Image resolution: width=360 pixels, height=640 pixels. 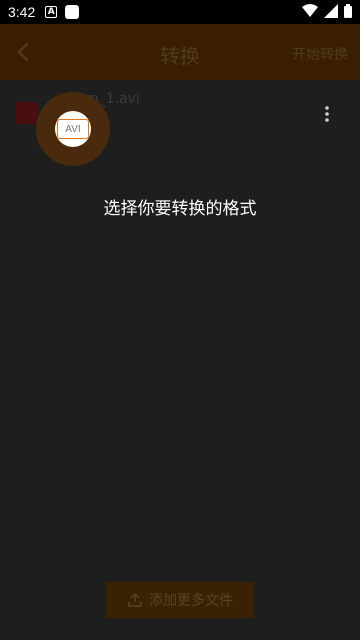 What do you see at coordinates (22, 12) in the screenshot?
I see `status-time: 3:42` at bounding box center [22, 12].